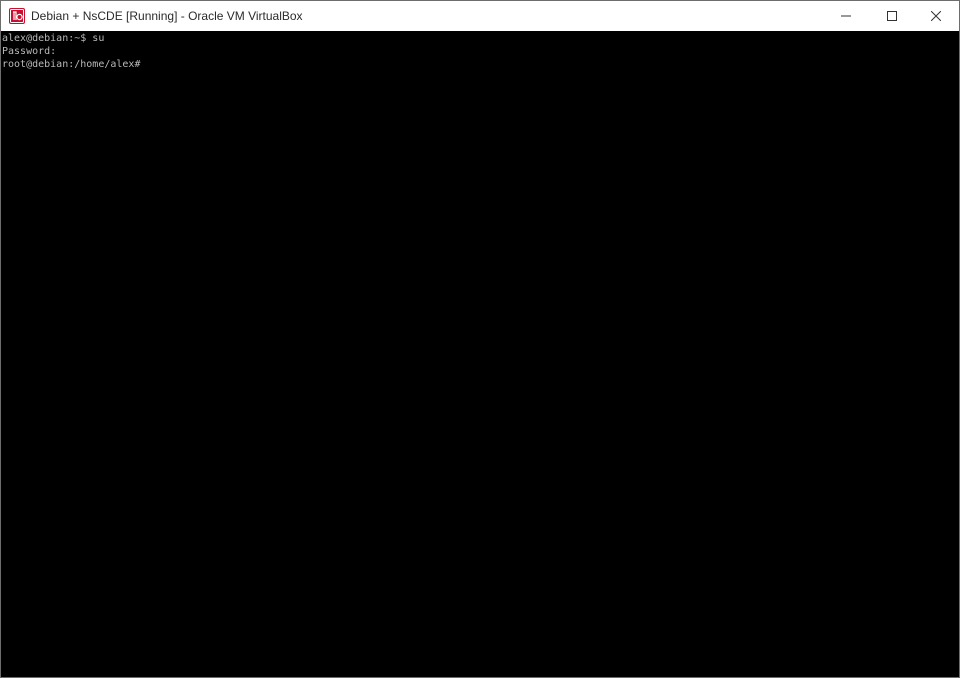 This screenshot has width=960, height=678. I want to click on close-icon, so click(936, 16).